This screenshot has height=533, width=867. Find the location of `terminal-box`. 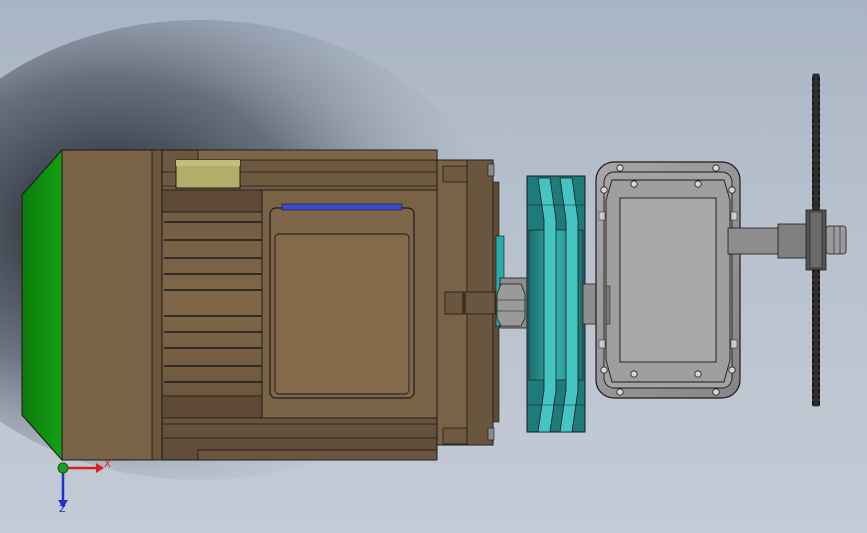

terminal-box is located at coordinates (208, 174).